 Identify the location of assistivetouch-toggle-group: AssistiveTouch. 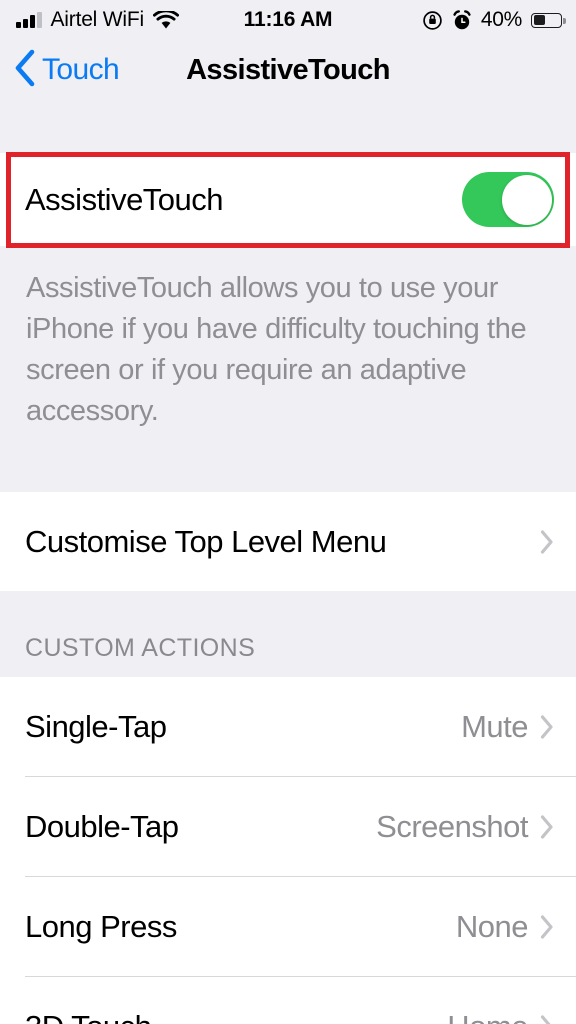
(288, 199).